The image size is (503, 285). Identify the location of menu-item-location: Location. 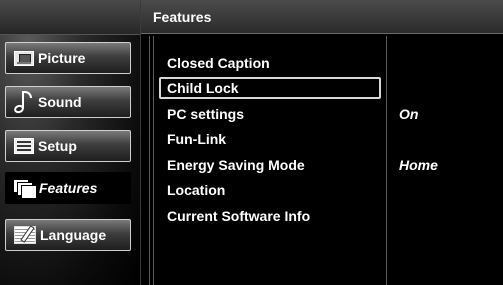
(270, 190).